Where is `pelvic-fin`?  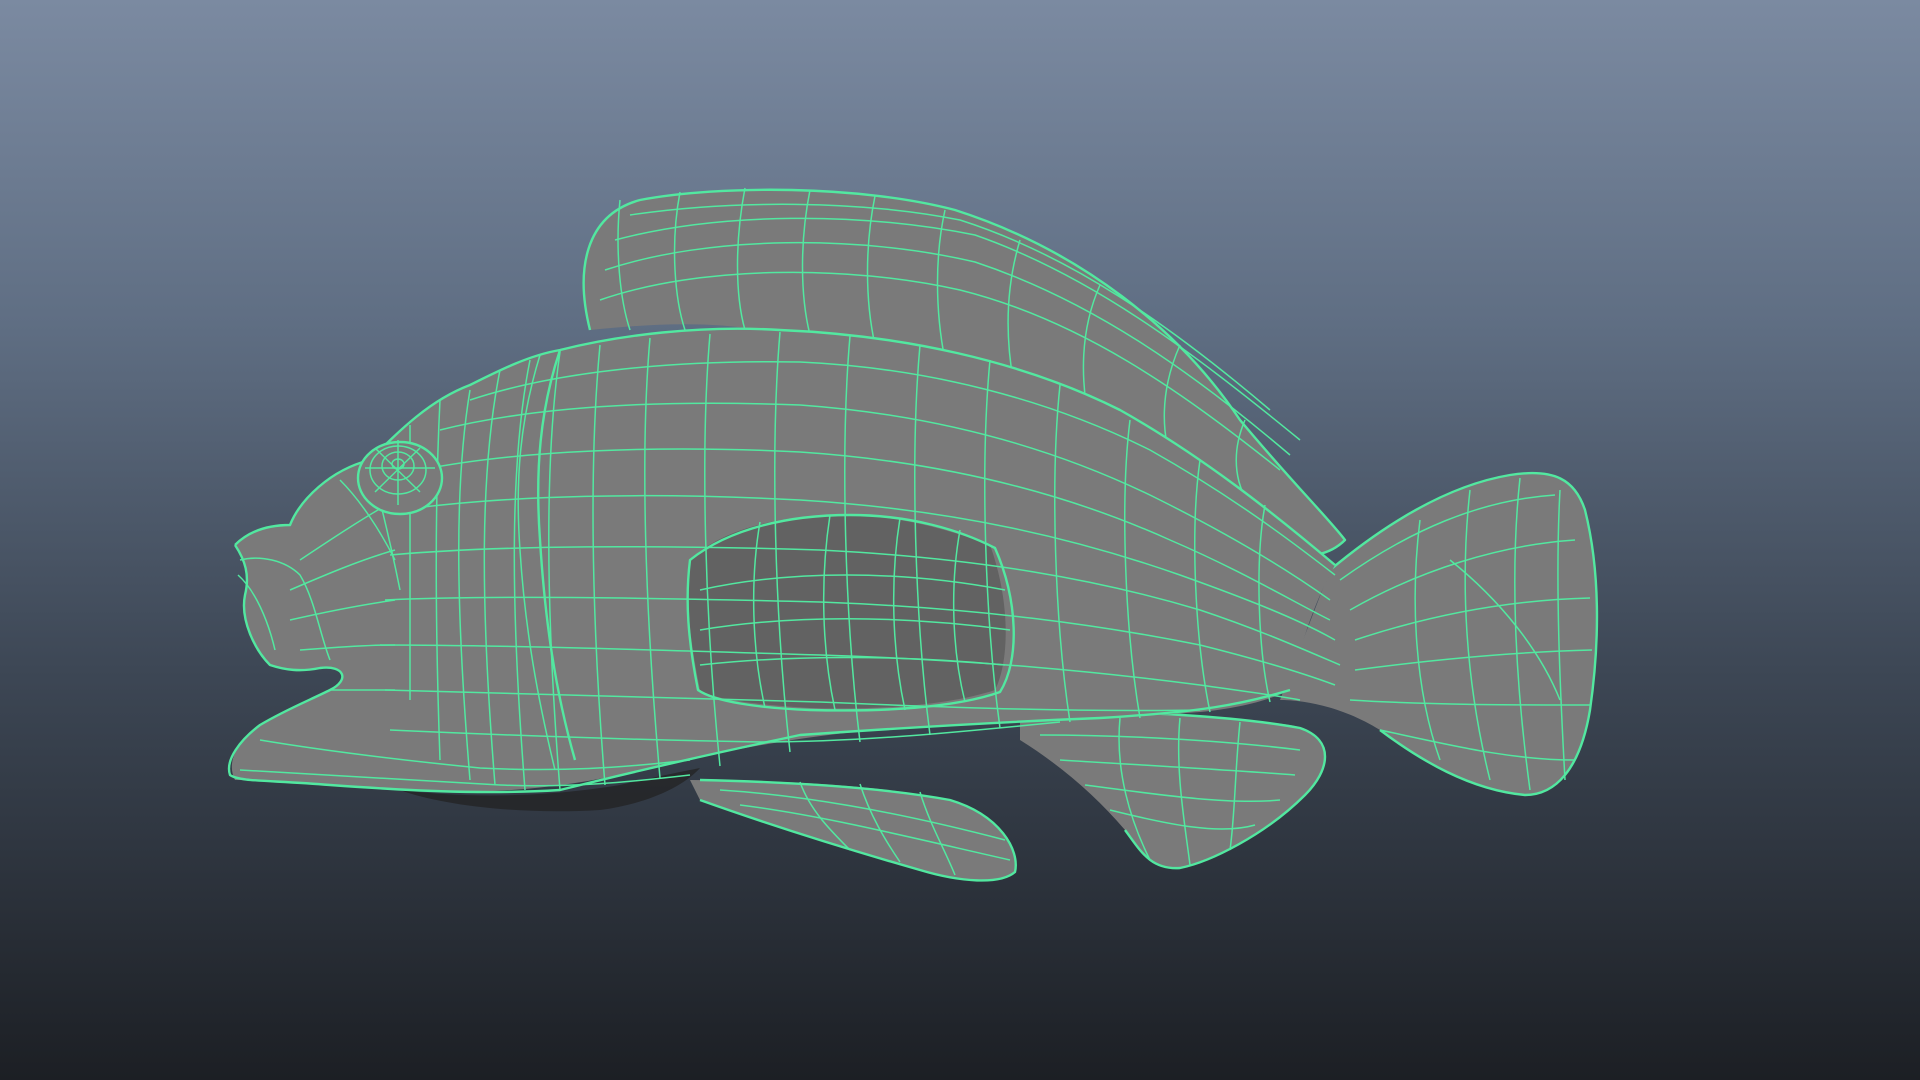 pelvic-fin is located at coordinates (853, 830).